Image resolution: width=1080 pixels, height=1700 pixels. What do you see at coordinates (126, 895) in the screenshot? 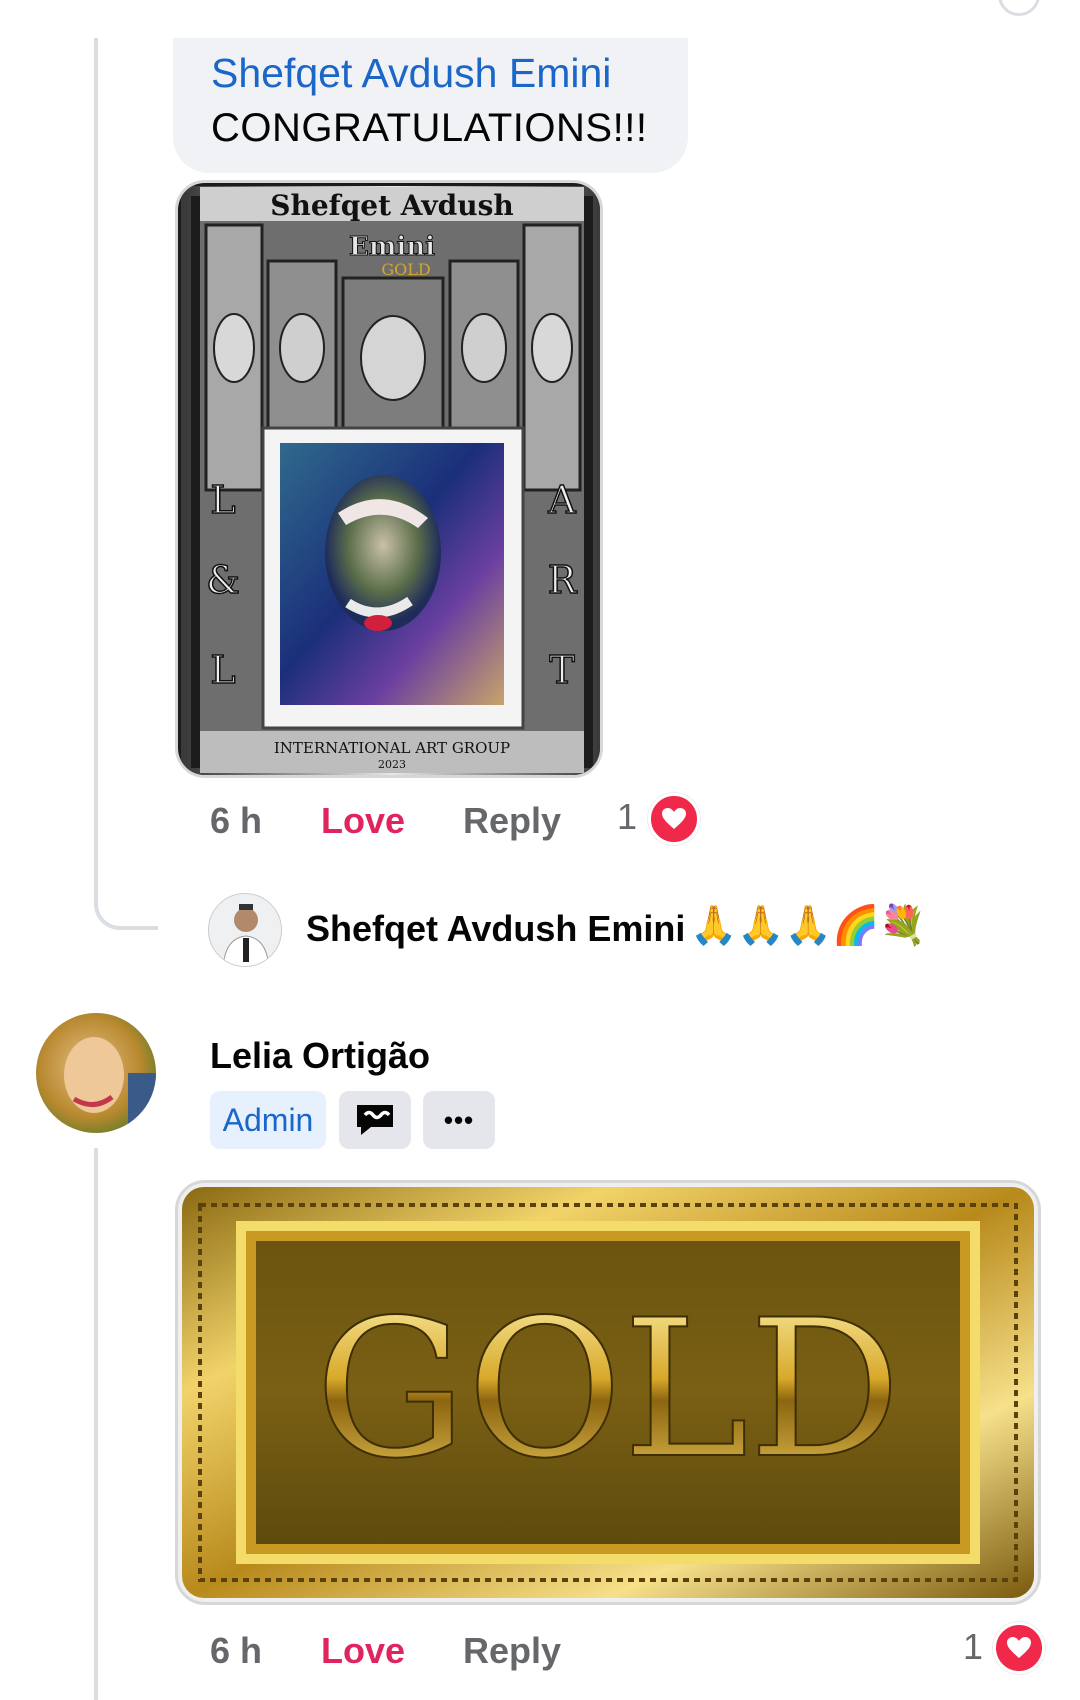
I see `thread-elbow` at bounding box center [126, 895].